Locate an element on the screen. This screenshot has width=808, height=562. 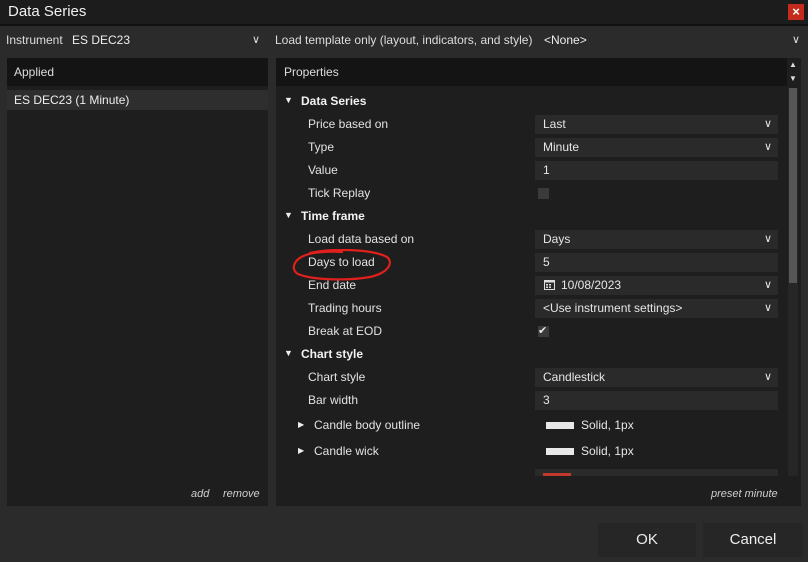
property-label: Tick Replay is located at coordinates (339, 193).